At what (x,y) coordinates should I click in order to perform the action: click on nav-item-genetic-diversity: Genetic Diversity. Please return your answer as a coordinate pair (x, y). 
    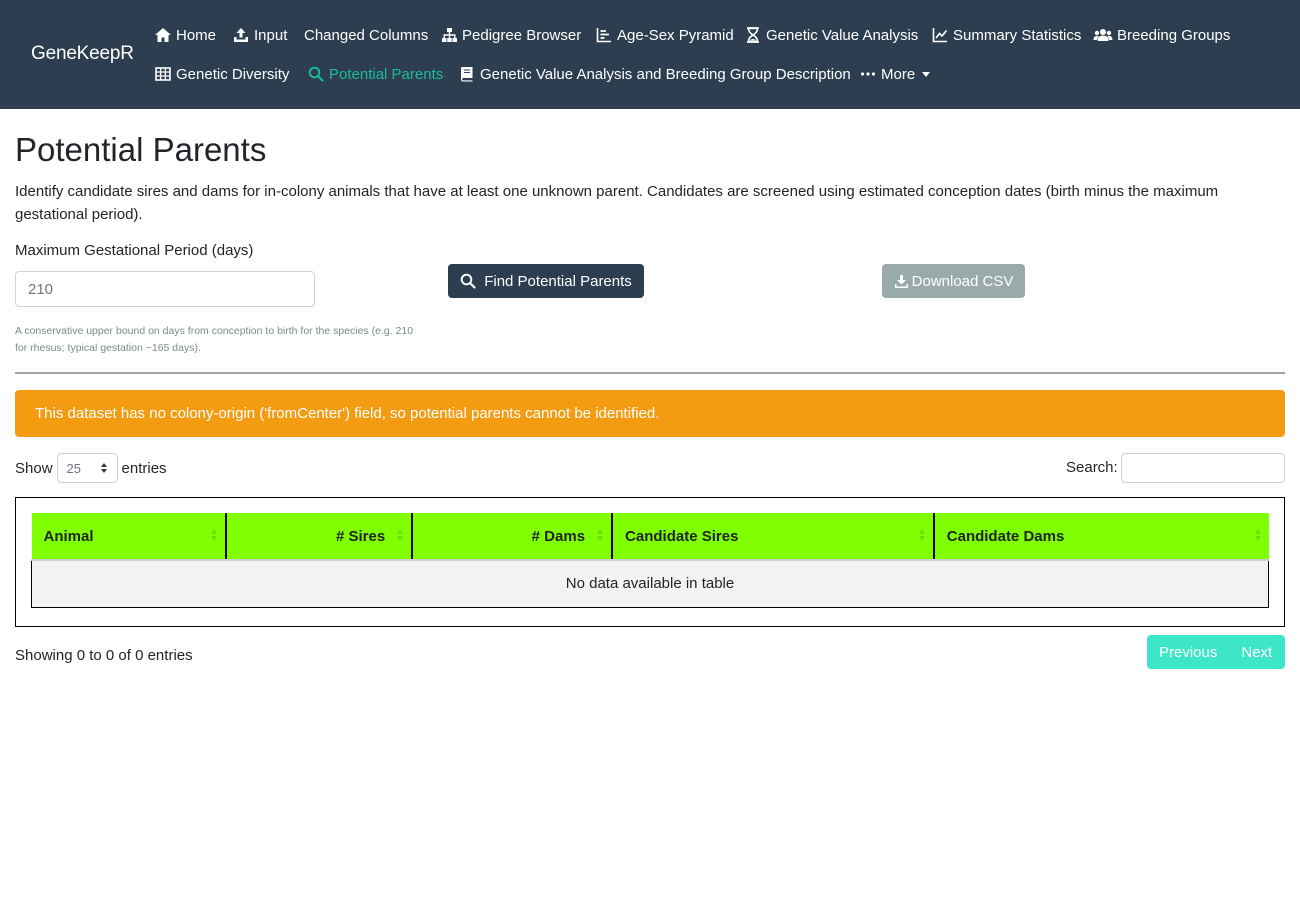
    Looking at the image, I should click on (221, 74).